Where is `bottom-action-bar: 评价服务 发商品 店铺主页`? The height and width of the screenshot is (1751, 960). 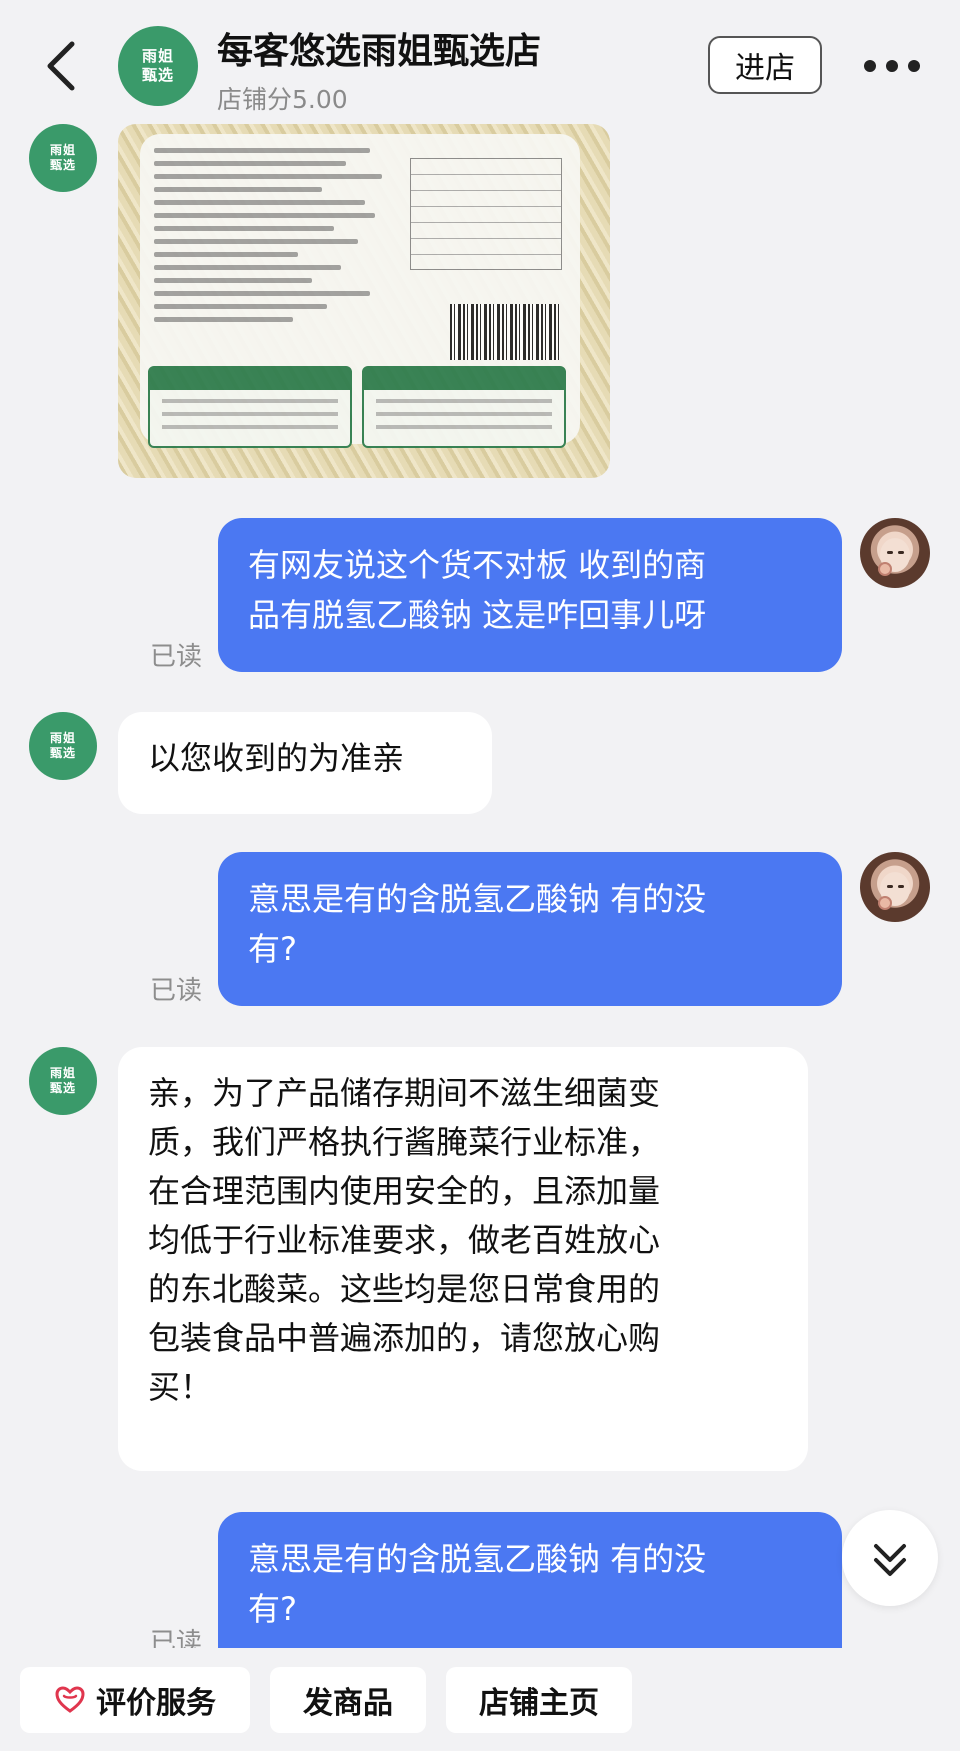
bottom-action-bar: 评价服务 发商品 店铺主页 is located at coordinates (480, 1699).